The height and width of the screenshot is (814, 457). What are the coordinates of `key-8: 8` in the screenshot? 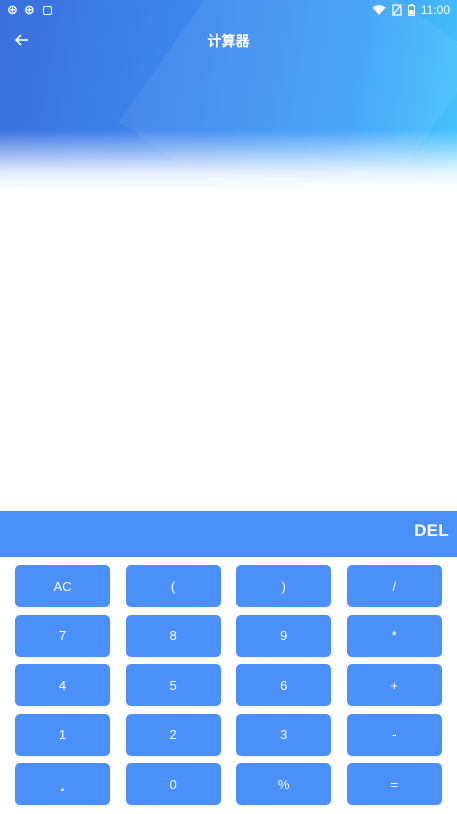 It's located at (173, 635).